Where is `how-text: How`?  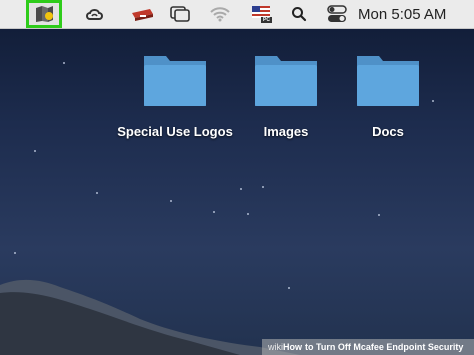 how-text: How is located at coordinates (292, 347).